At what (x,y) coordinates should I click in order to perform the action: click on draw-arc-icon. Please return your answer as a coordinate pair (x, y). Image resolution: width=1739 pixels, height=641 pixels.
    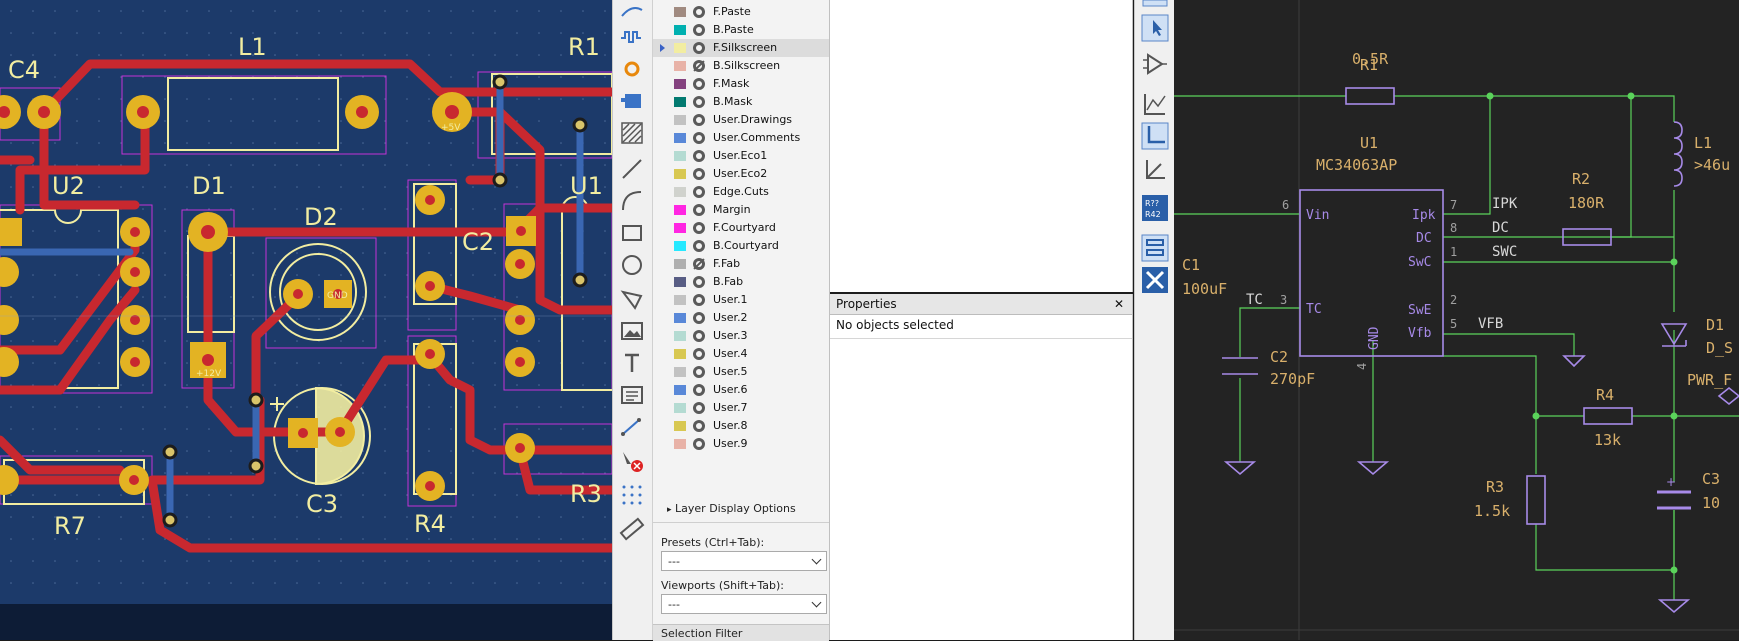
    Looking at the image, I should click on (632, 201).